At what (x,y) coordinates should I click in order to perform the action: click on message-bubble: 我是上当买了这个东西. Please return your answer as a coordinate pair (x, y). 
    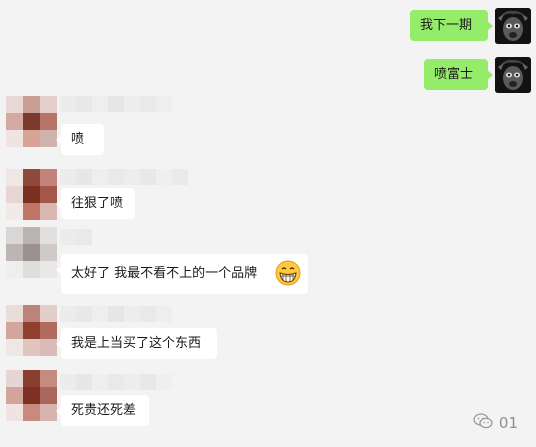
    Looking at the image, I should click on (136, 343).